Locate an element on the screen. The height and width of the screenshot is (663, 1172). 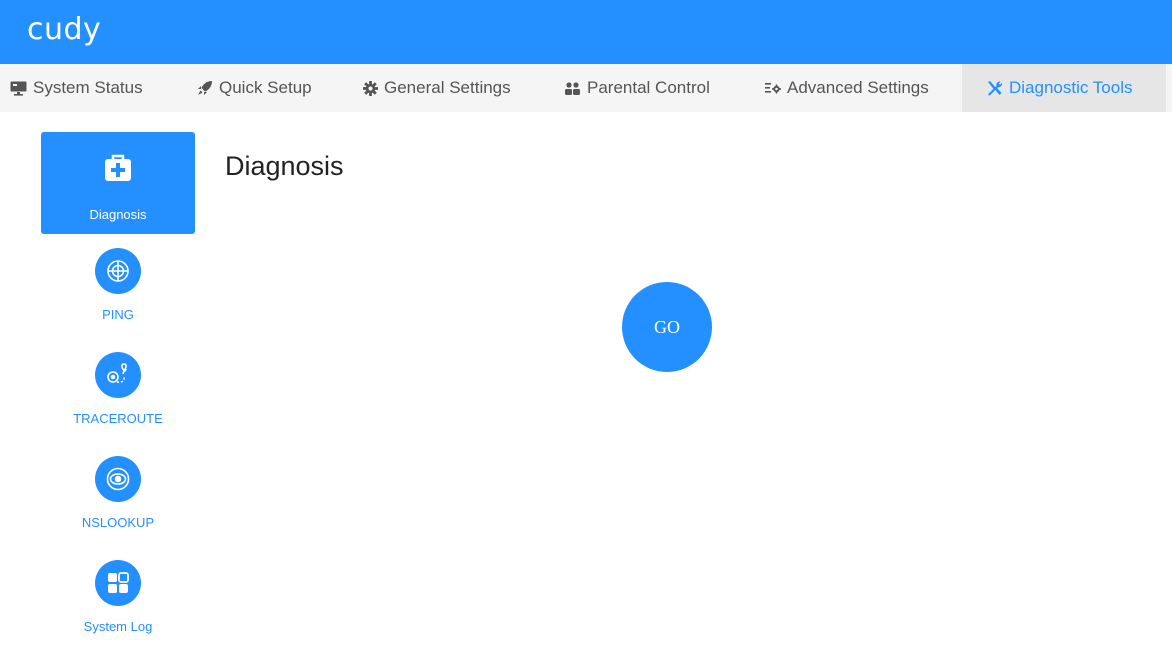
nav-parental-control: Parental Control is located at coordinates (637, 88).